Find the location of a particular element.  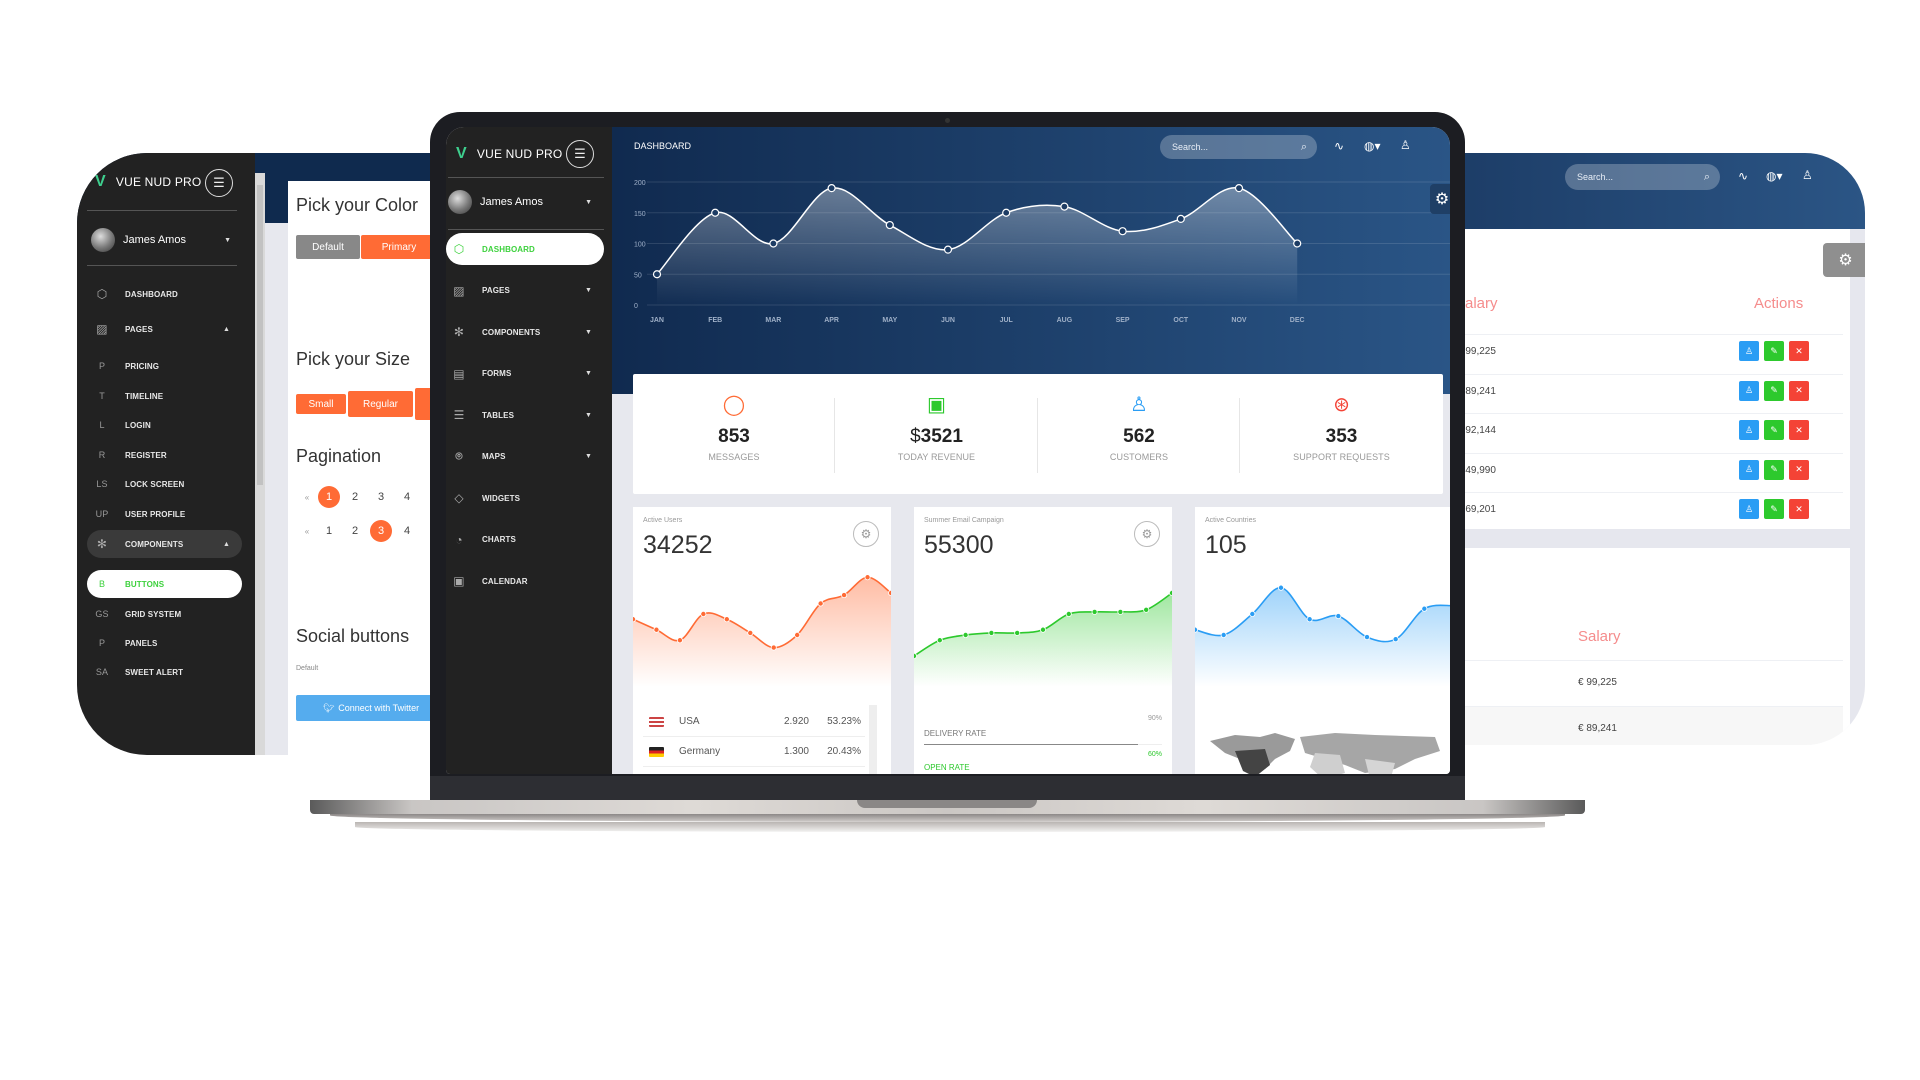

sidebar-item-register: R REGISTER is located at coordinates (164, 455).